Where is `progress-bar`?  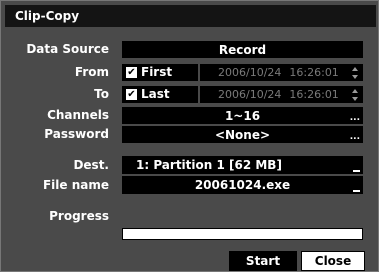 progress-bar is located at coordinates (242, 234).